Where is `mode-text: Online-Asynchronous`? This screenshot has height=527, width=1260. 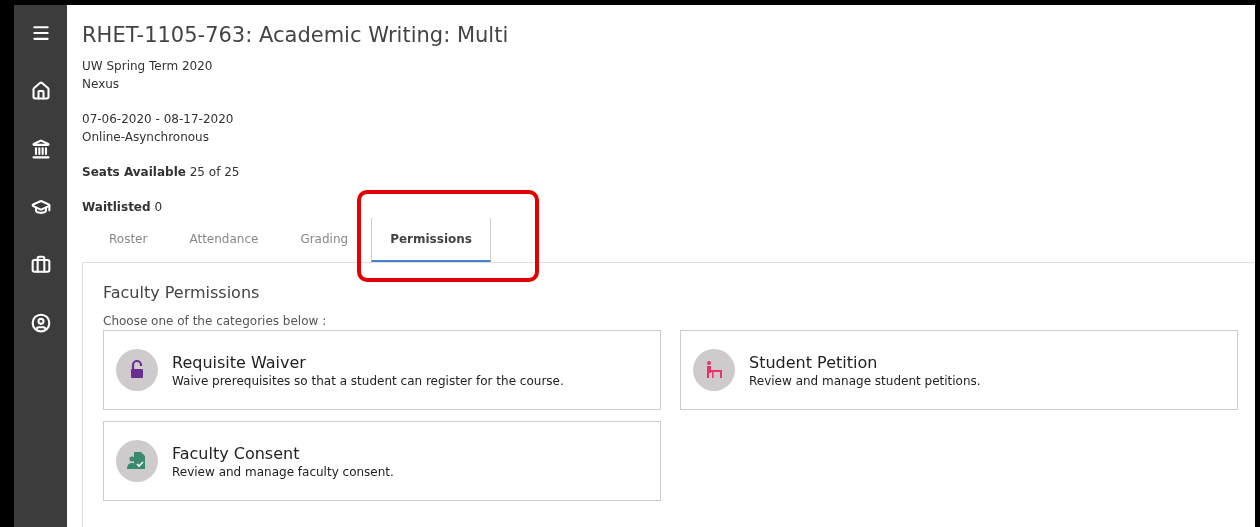 mode-text: Online-Asynchronous is located at coordinates (146, 137).